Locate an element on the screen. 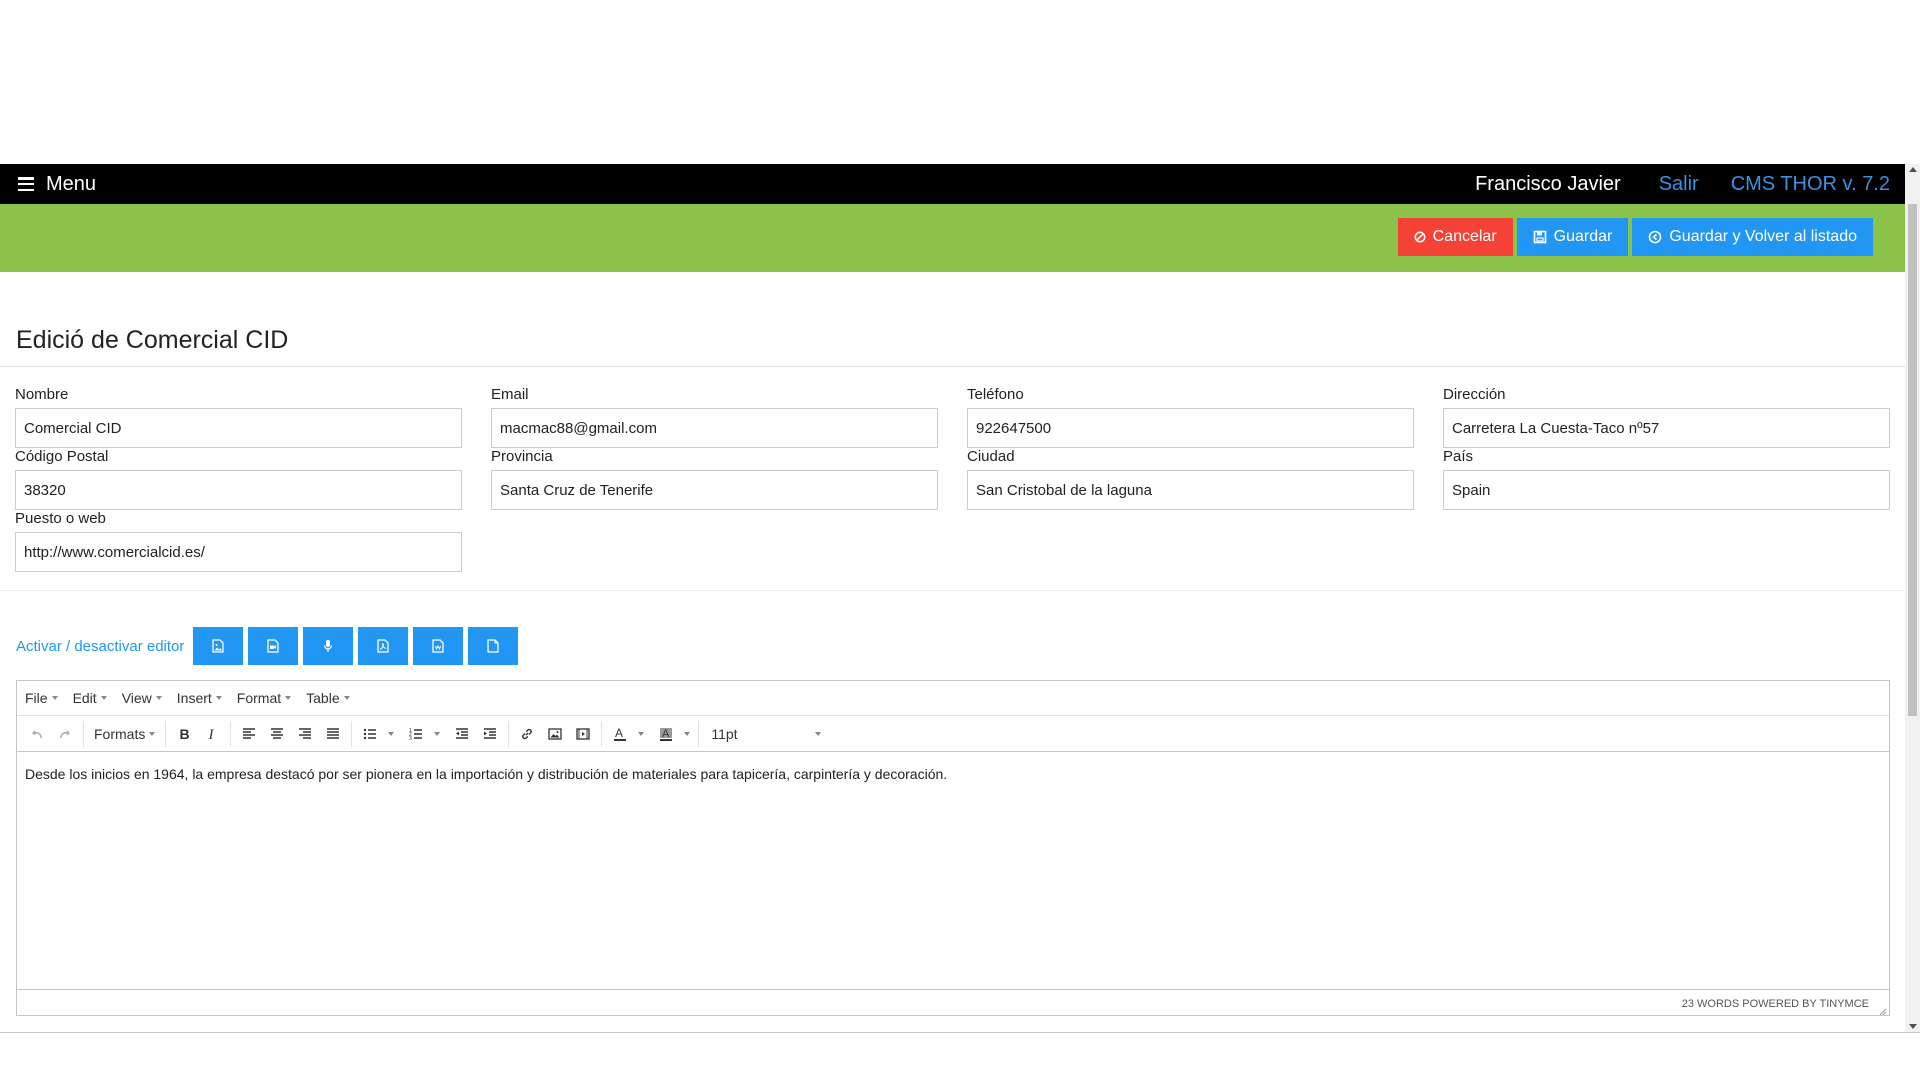 This screenshot has height=1080, width=1920. vertical-scrollbar is located at coordinates (1912, 598).